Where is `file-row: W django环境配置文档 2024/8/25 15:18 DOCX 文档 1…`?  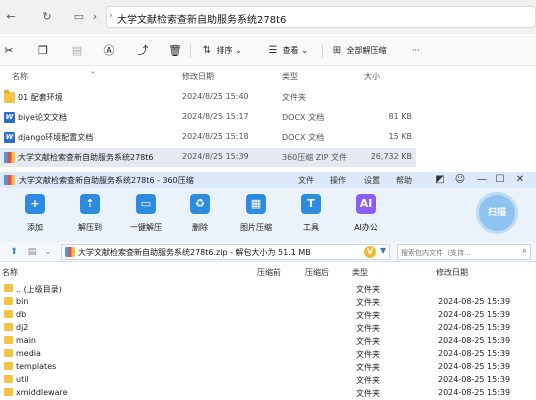 file-row: W django环境配置文档 2024/8/25 15:18 DOCX 文档 1… is located at coordinates (208, 137).